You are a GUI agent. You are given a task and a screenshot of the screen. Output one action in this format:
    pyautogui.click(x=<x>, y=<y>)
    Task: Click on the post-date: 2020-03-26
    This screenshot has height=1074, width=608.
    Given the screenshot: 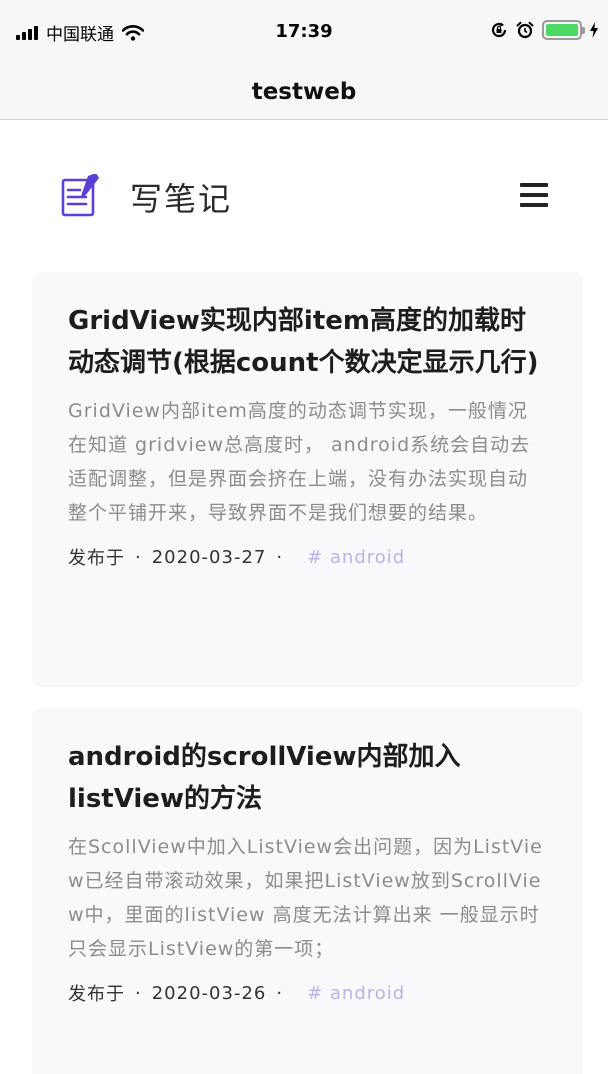 What is the action you would take?
    pyautogui.click(x=209, y=993)
    